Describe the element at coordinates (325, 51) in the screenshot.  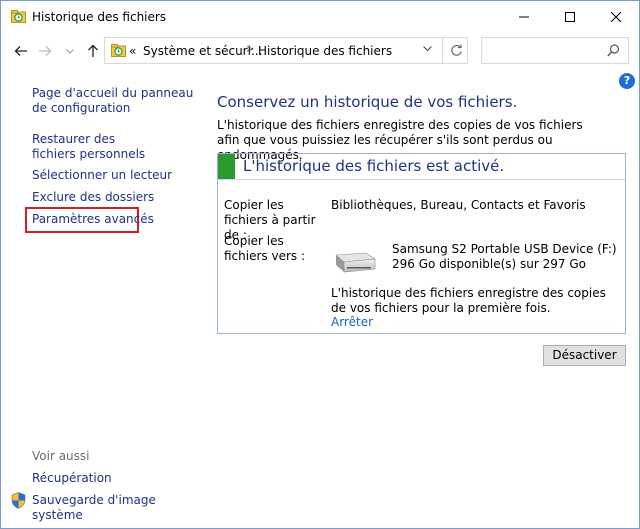
I see `breadcrumb-file-history: Historique des fichiers` at that location.